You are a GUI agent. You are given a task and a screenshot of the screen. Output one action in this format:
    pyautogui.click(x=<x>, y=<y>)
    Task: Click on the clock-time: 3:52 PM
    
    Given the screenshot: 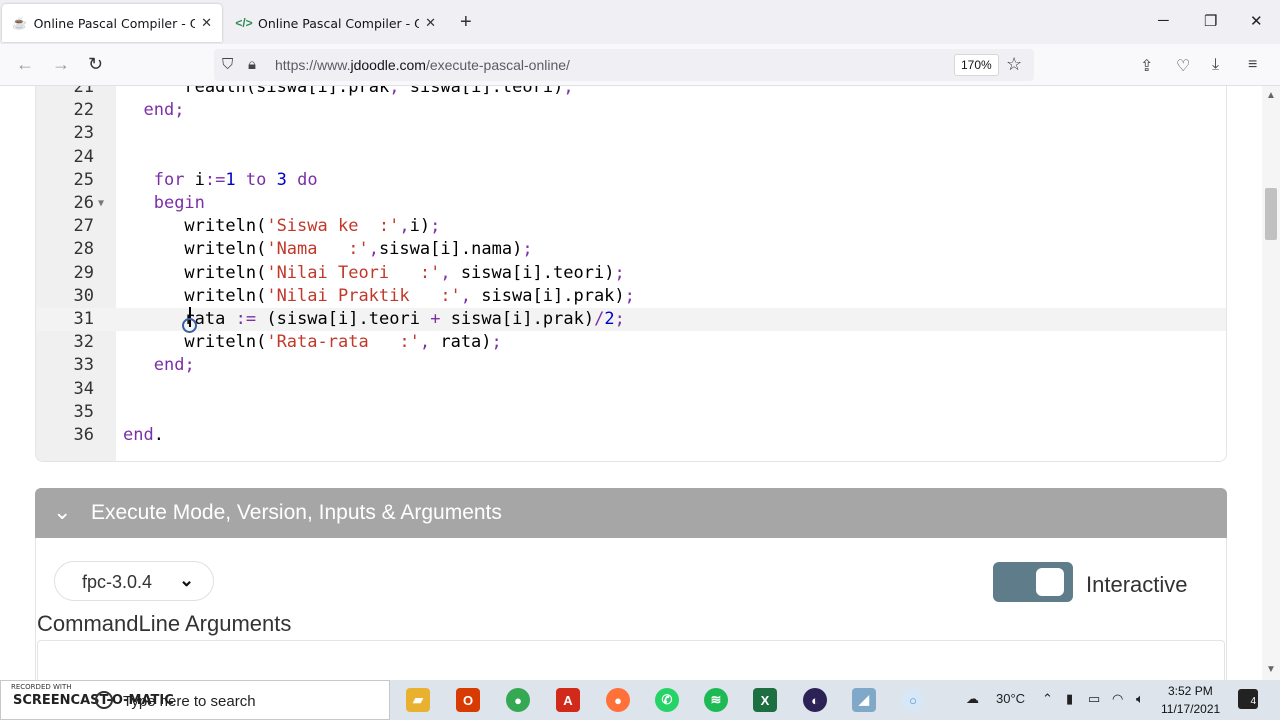 What is the action you would take?
    pyautogui.click(x=1190, y=691)
    